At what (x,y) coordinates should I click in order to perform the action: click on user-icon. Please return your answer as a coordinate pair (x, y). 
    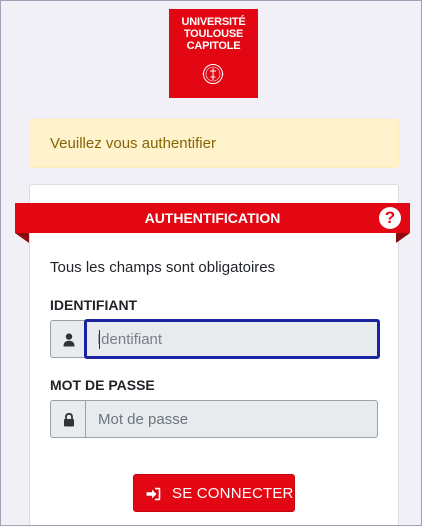
    Looking at the image, I should click on (69, 340).